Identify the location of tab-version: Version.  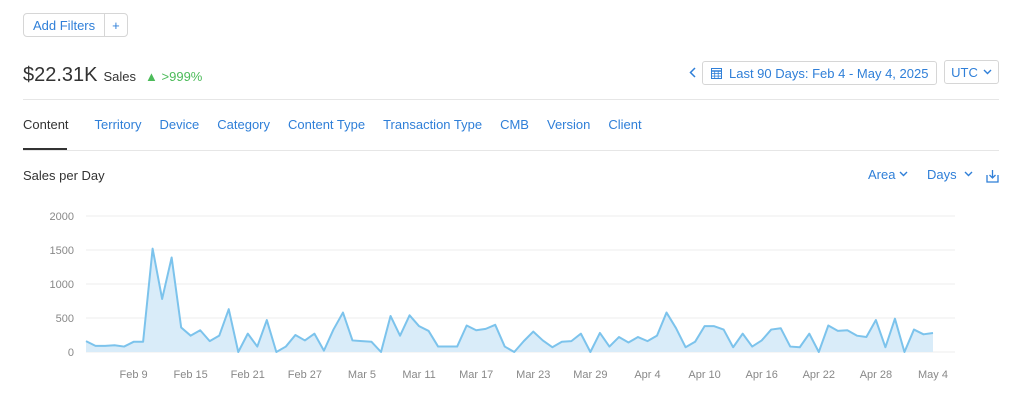
(568, 124).